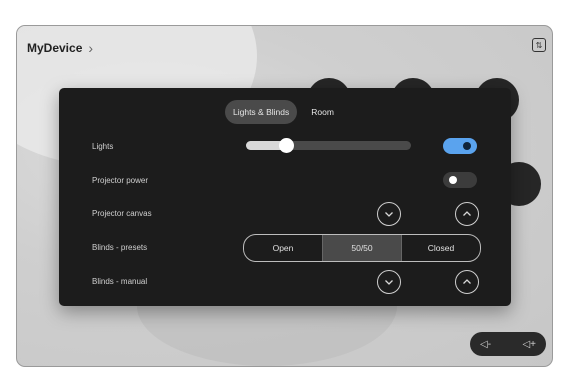 Image resolution: width=562 pixels, height=380 pixels. Describe the element at coordinates (508, 344) in the screenshot. I see `volume-control: ◁- ◁+` at that location.